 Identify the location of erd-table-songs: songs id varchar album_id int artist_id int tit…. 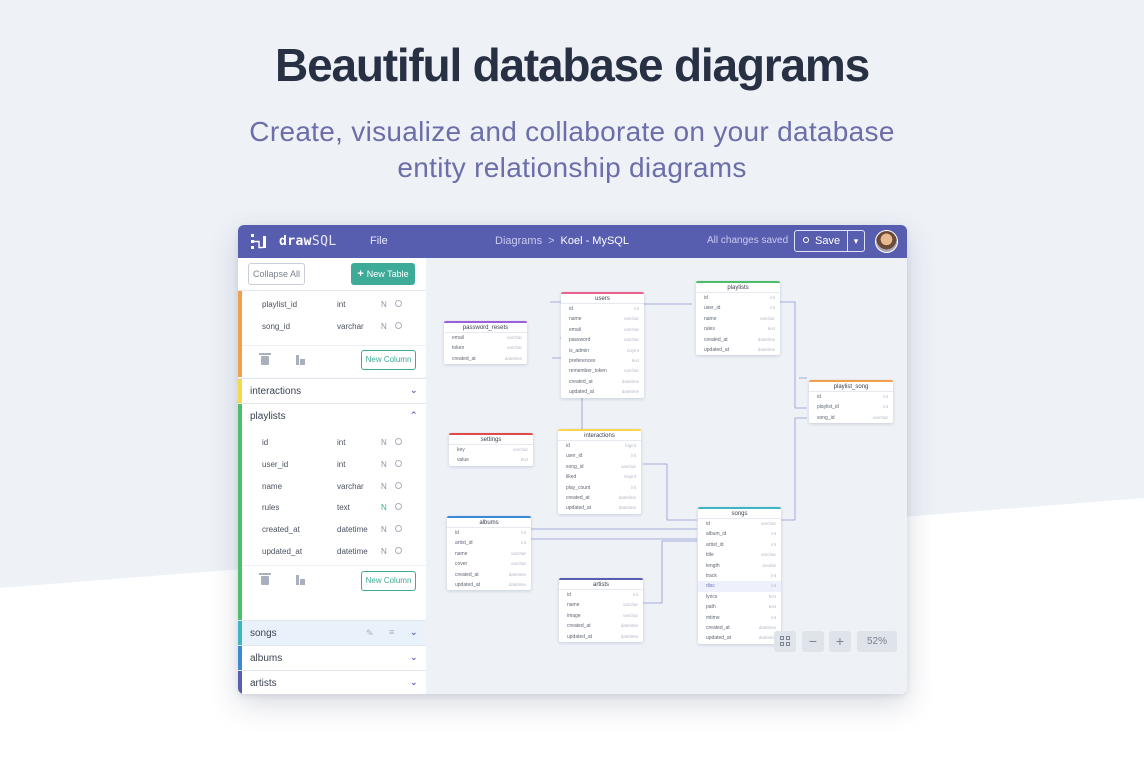
(739, 575).